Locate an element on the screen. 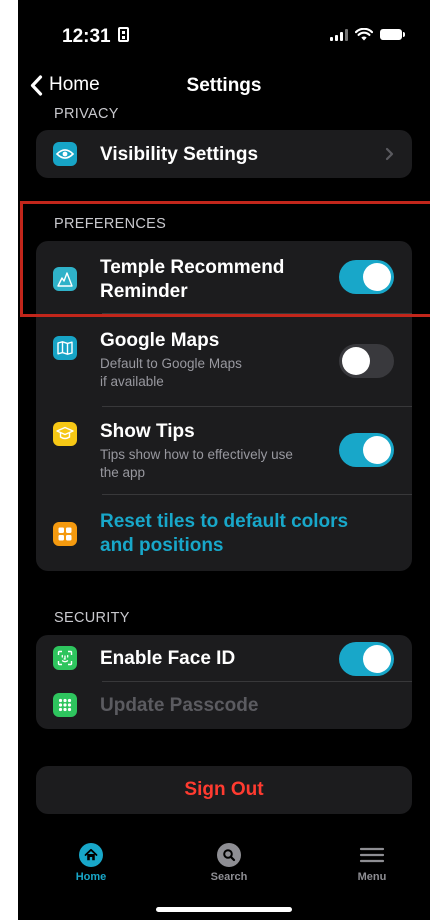  tab-menu-label: Menu is located at coordinates (372, 877).